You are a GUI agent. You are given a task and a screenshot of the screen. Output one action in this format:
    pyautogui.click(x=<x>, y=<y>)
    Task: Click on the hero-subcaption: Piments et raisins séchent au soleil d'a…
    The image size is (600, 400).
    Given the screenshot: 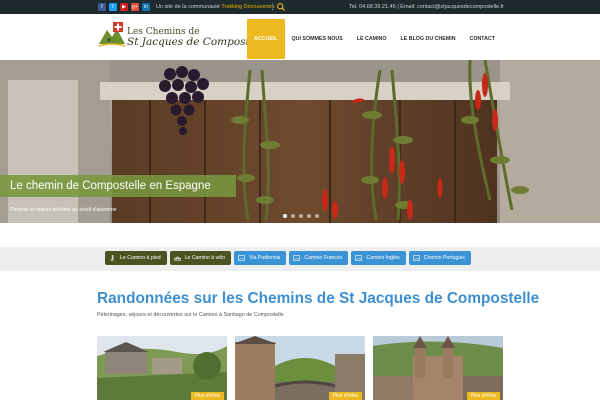 What is the action you would take?
    pyautogui.click(x=63, y=210)
    